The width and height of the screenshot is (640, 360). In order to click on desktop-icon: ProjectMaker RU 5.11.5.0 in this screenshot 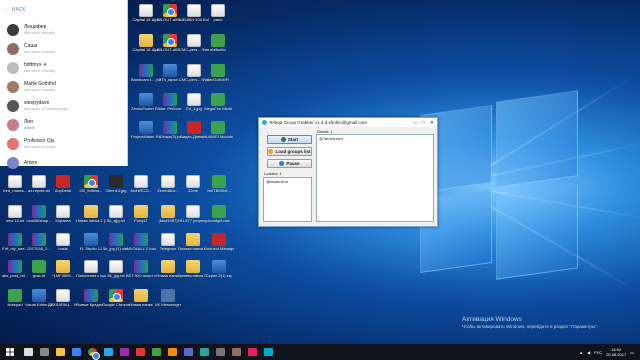, I will do `click(146, 134)`.